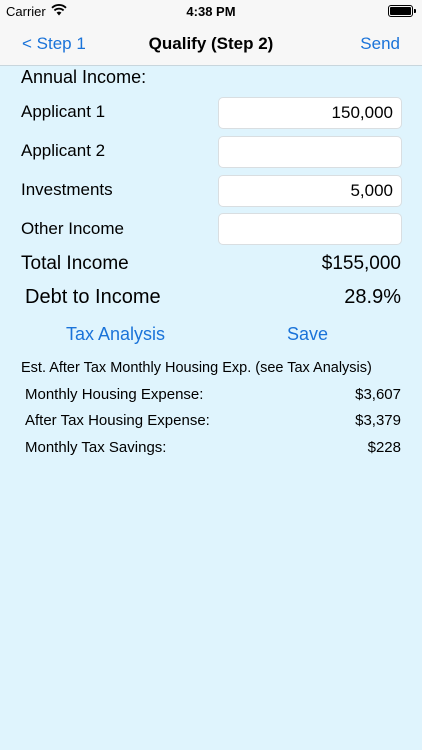 This screenshot has width=422, height=750. I want to click on total-income-value: $155,000, so click(361, 263).